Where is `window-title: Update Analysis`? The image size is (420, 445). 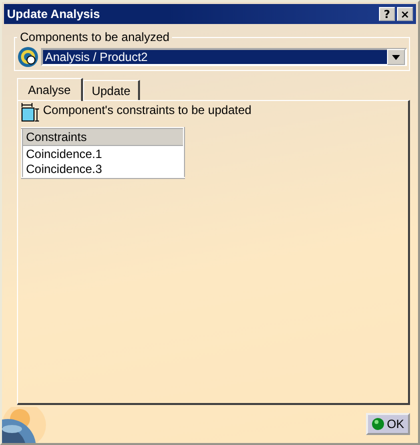 window-title: Update Analysis is located at coordinates (54, 14).